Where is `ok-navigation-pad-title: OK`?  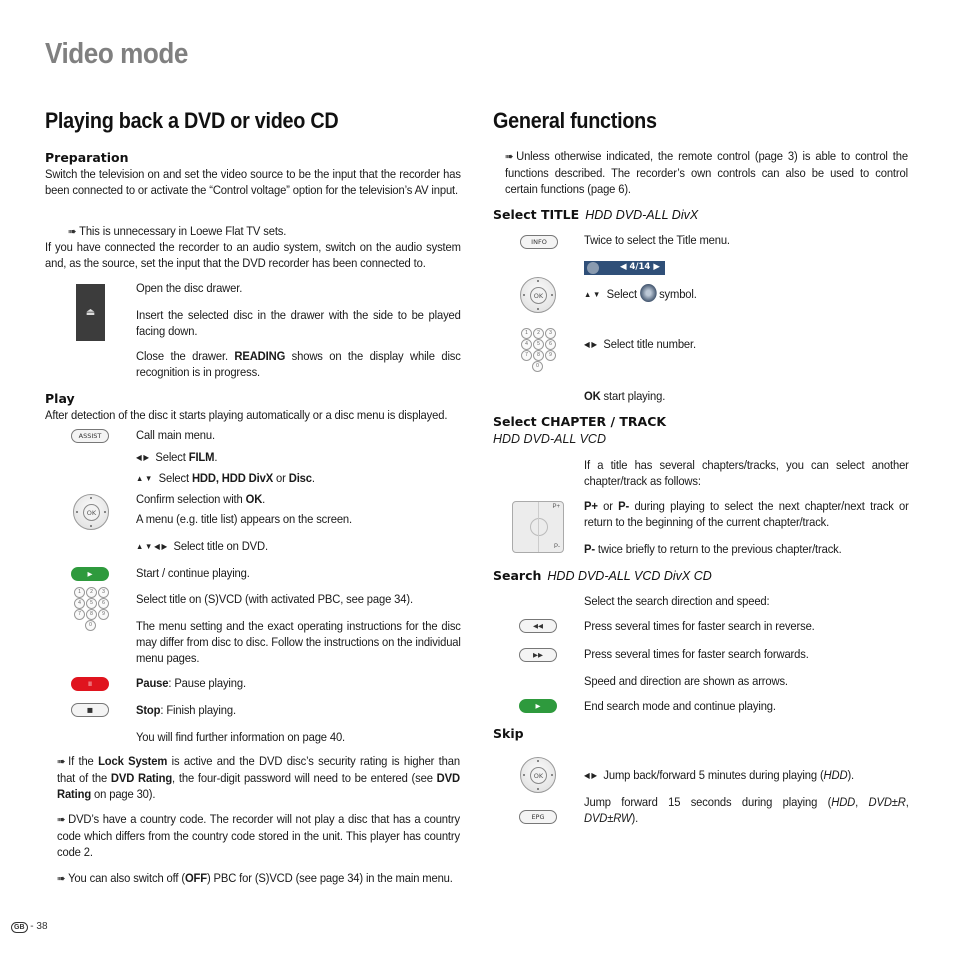 ok-navigation-pad-title: OK is located at coordinates (538, 295).